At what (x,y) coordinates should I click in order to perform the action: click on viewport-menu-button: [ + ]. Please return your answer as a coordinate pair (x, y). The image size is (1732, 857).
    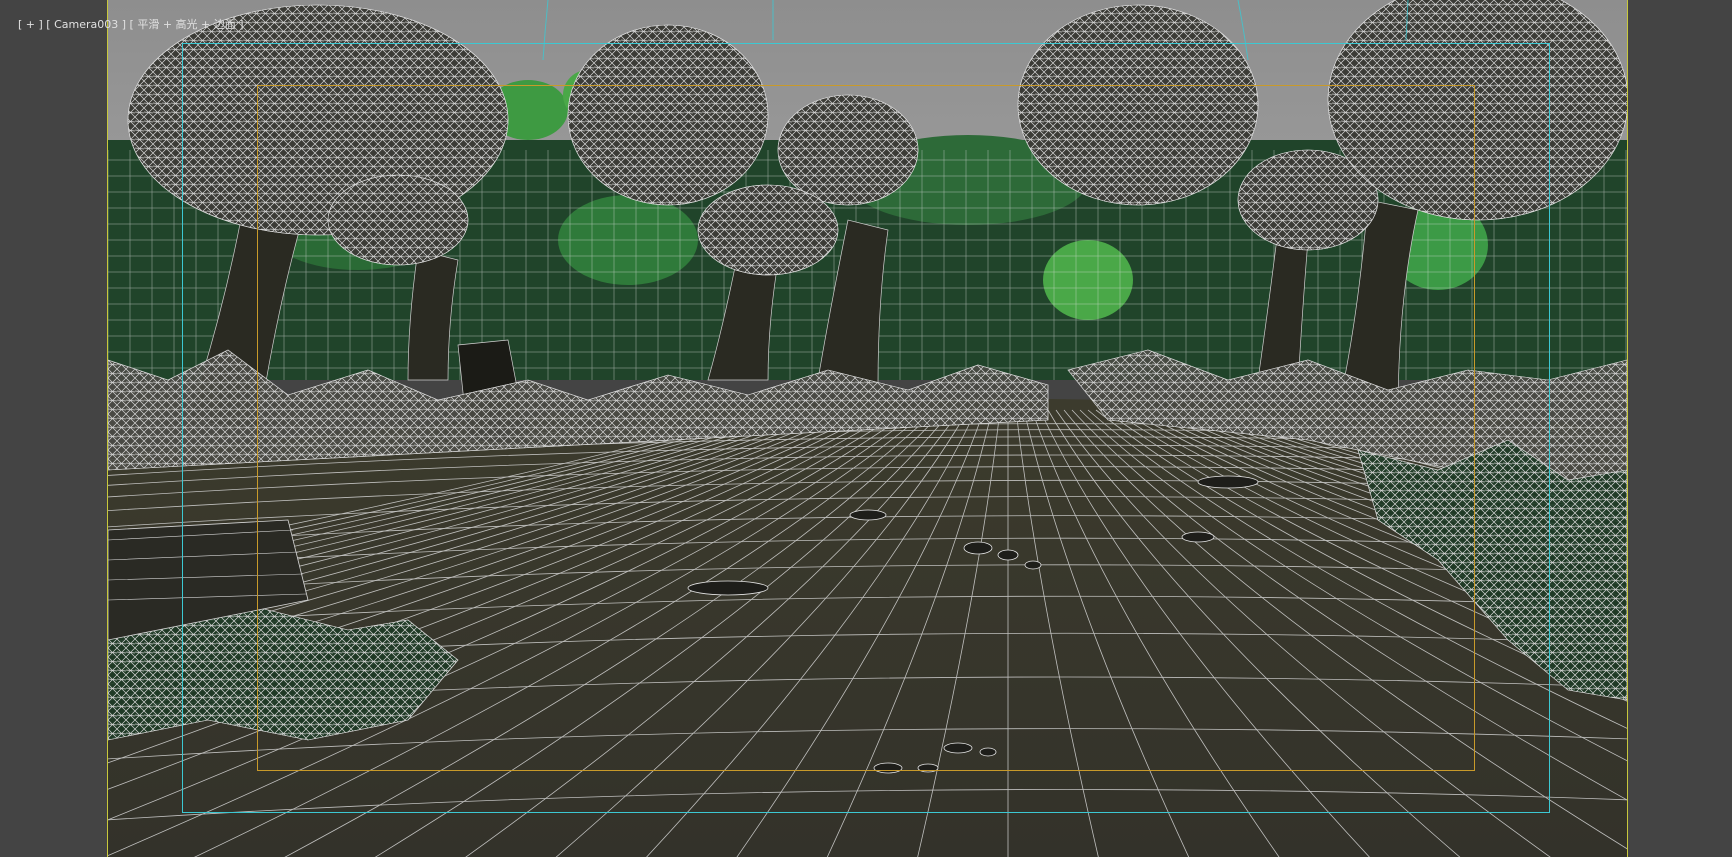
    Looking at the image, I should click on (30, 24).